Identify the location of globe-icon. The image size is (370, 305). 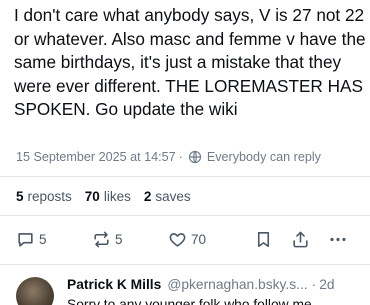
(195, 157).